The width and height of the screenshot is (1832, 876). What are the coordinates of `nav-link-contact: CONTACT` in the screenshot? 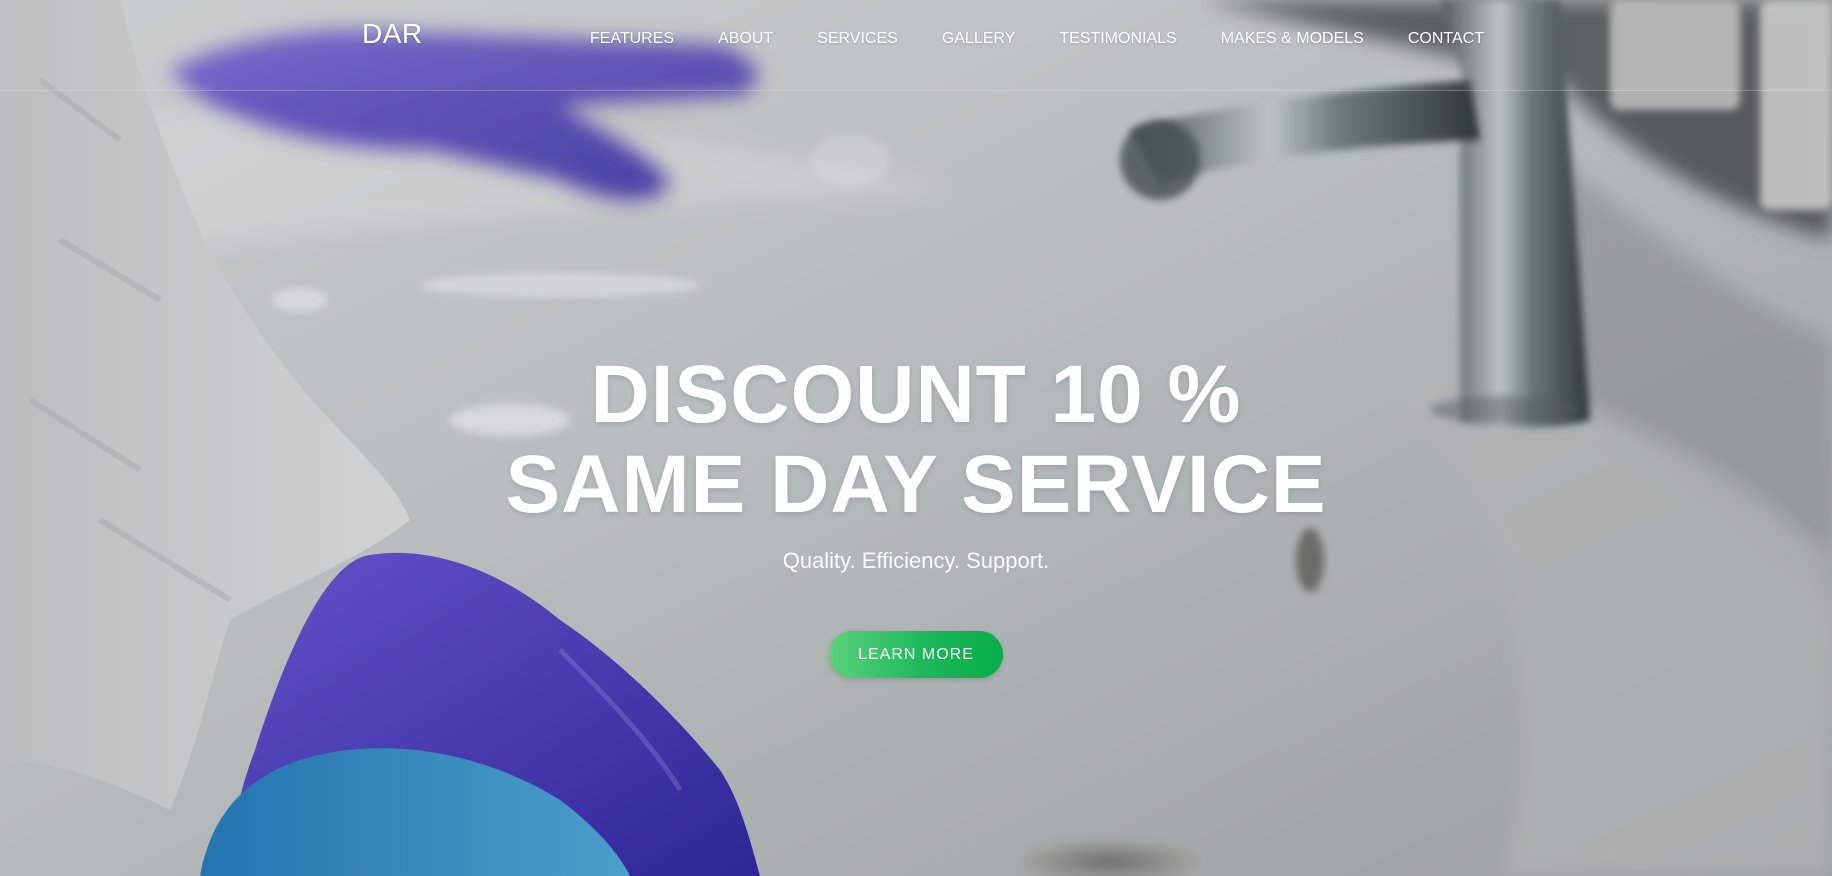 It's located at (1446, 38).